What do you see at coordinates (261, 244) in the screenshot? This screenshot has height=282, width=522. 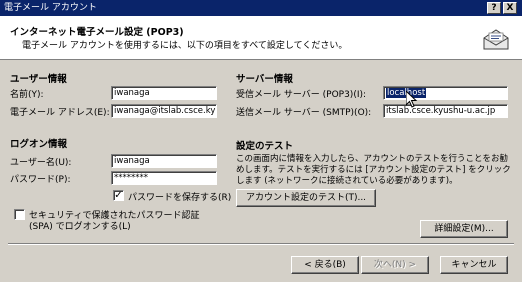 I see `divider` at bounding box center [261, 244].